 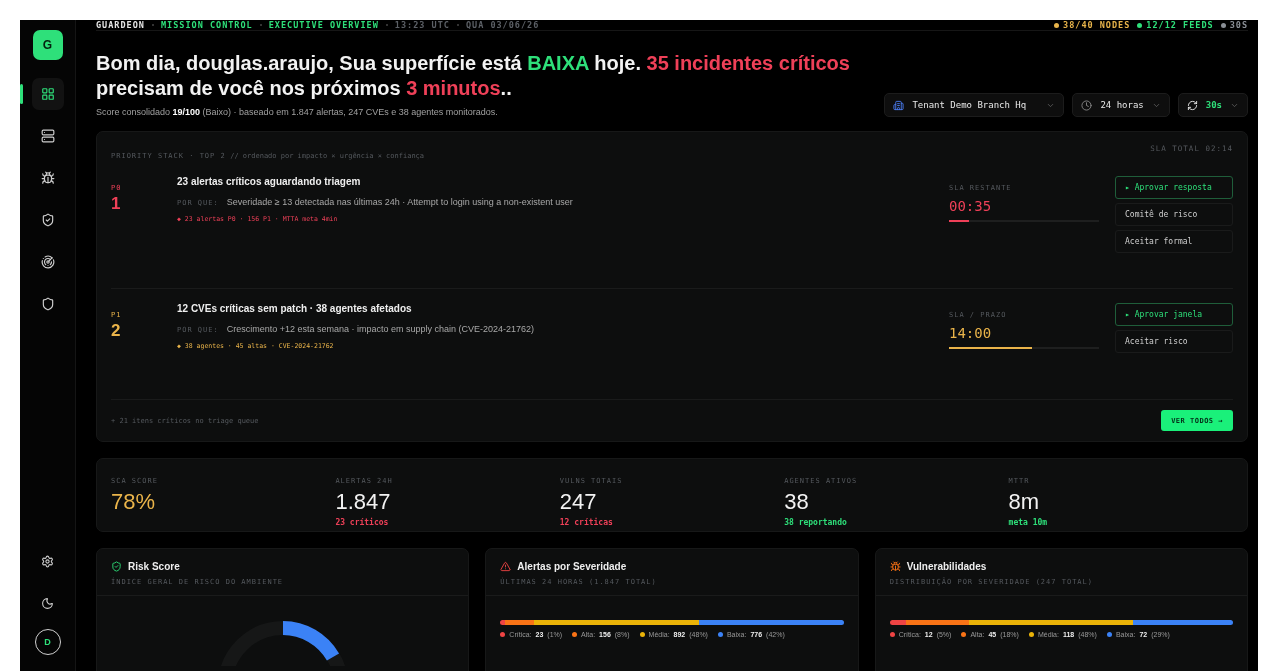 I want to click on item-title: 12 CVEs críticas sem patch · 38 agentes afetados, so click(x=295, y=308).